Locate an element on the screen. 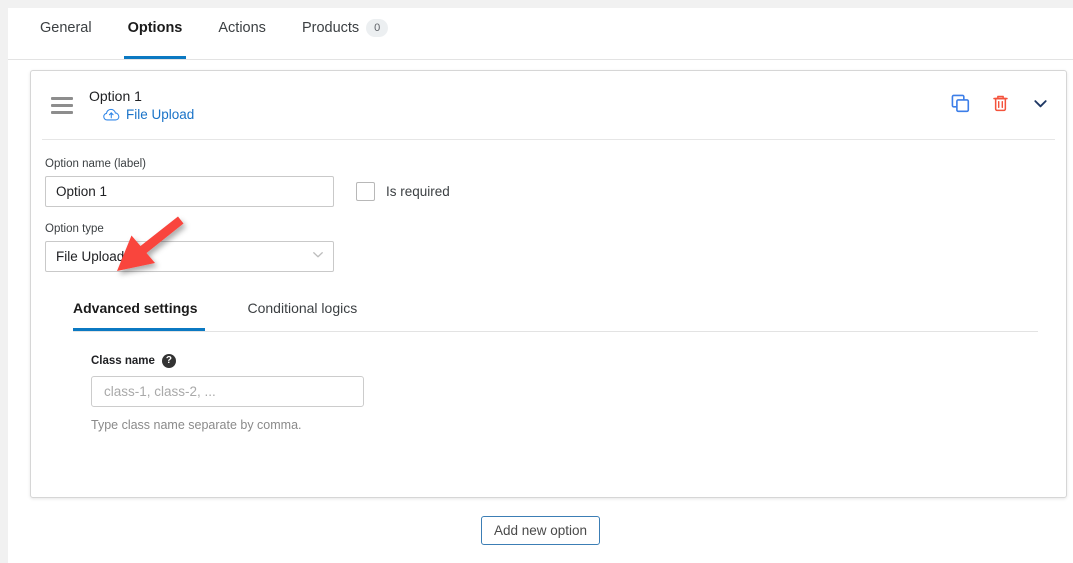 Image resolution: width=1073 pixels, height=563 pixels. class-name-input is located at coordinates (227, 391).